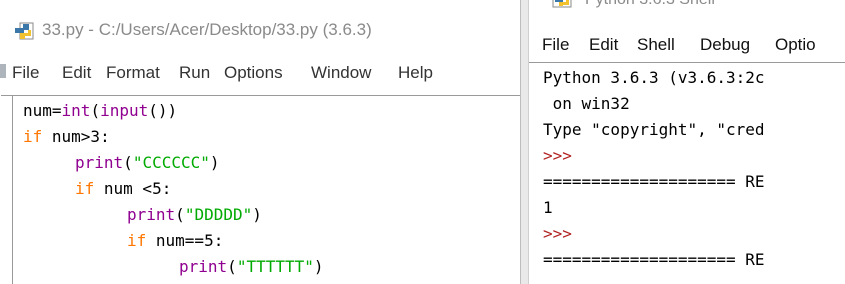 This screenshot has height=284, width=845. What do you see at coordinates (42, 110) in the screenshot?
I see `code-token: num=` at bounding box center [42, 110].